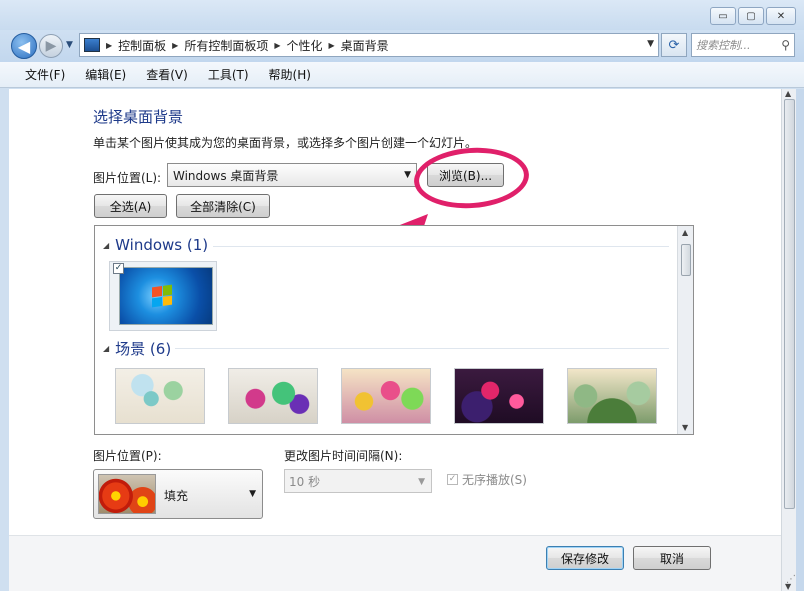  Describe the element at coordinates (285, 143) in the screenshot. I see `page-description: 单击某个图片使其成为您的桌面背景，或选择多个图片创建一个幻灯片。` at that location.